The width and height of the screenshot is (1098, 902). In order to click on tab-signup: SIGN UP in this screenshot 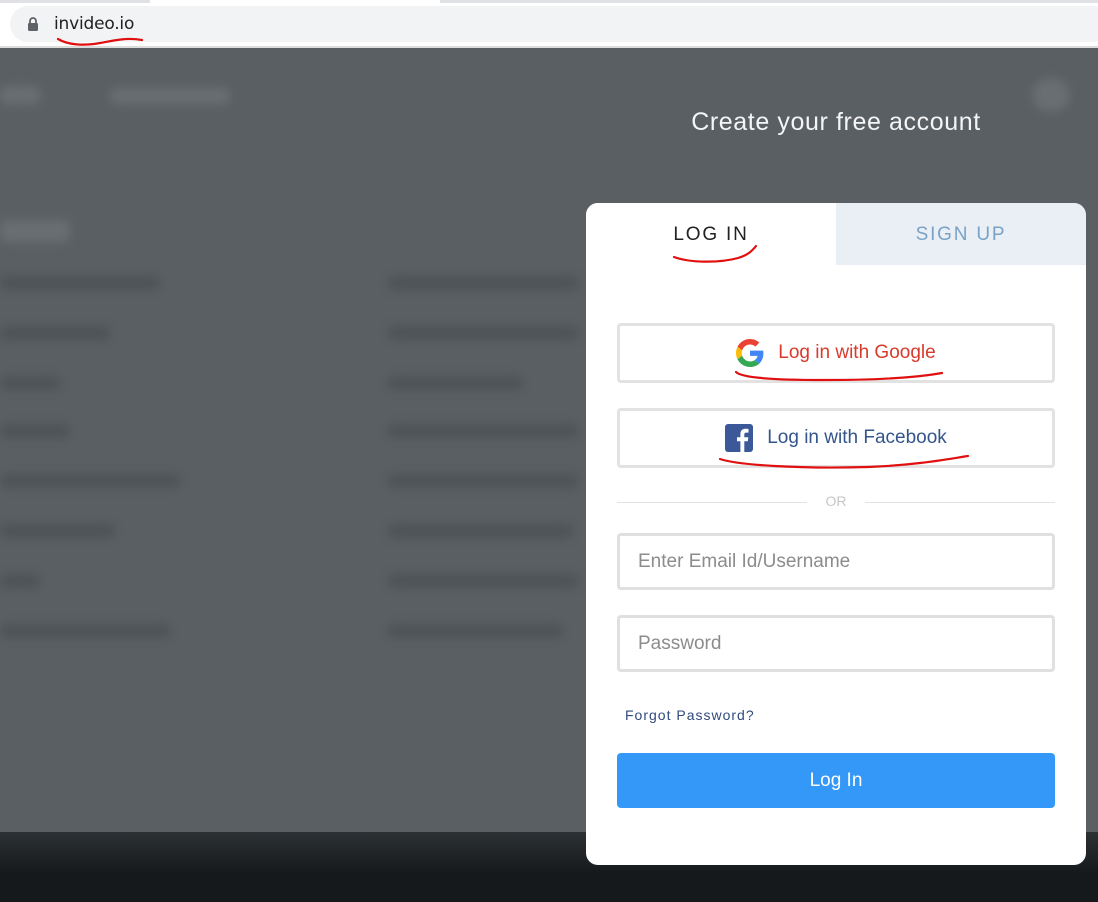, I will do `click(961, 234)`.